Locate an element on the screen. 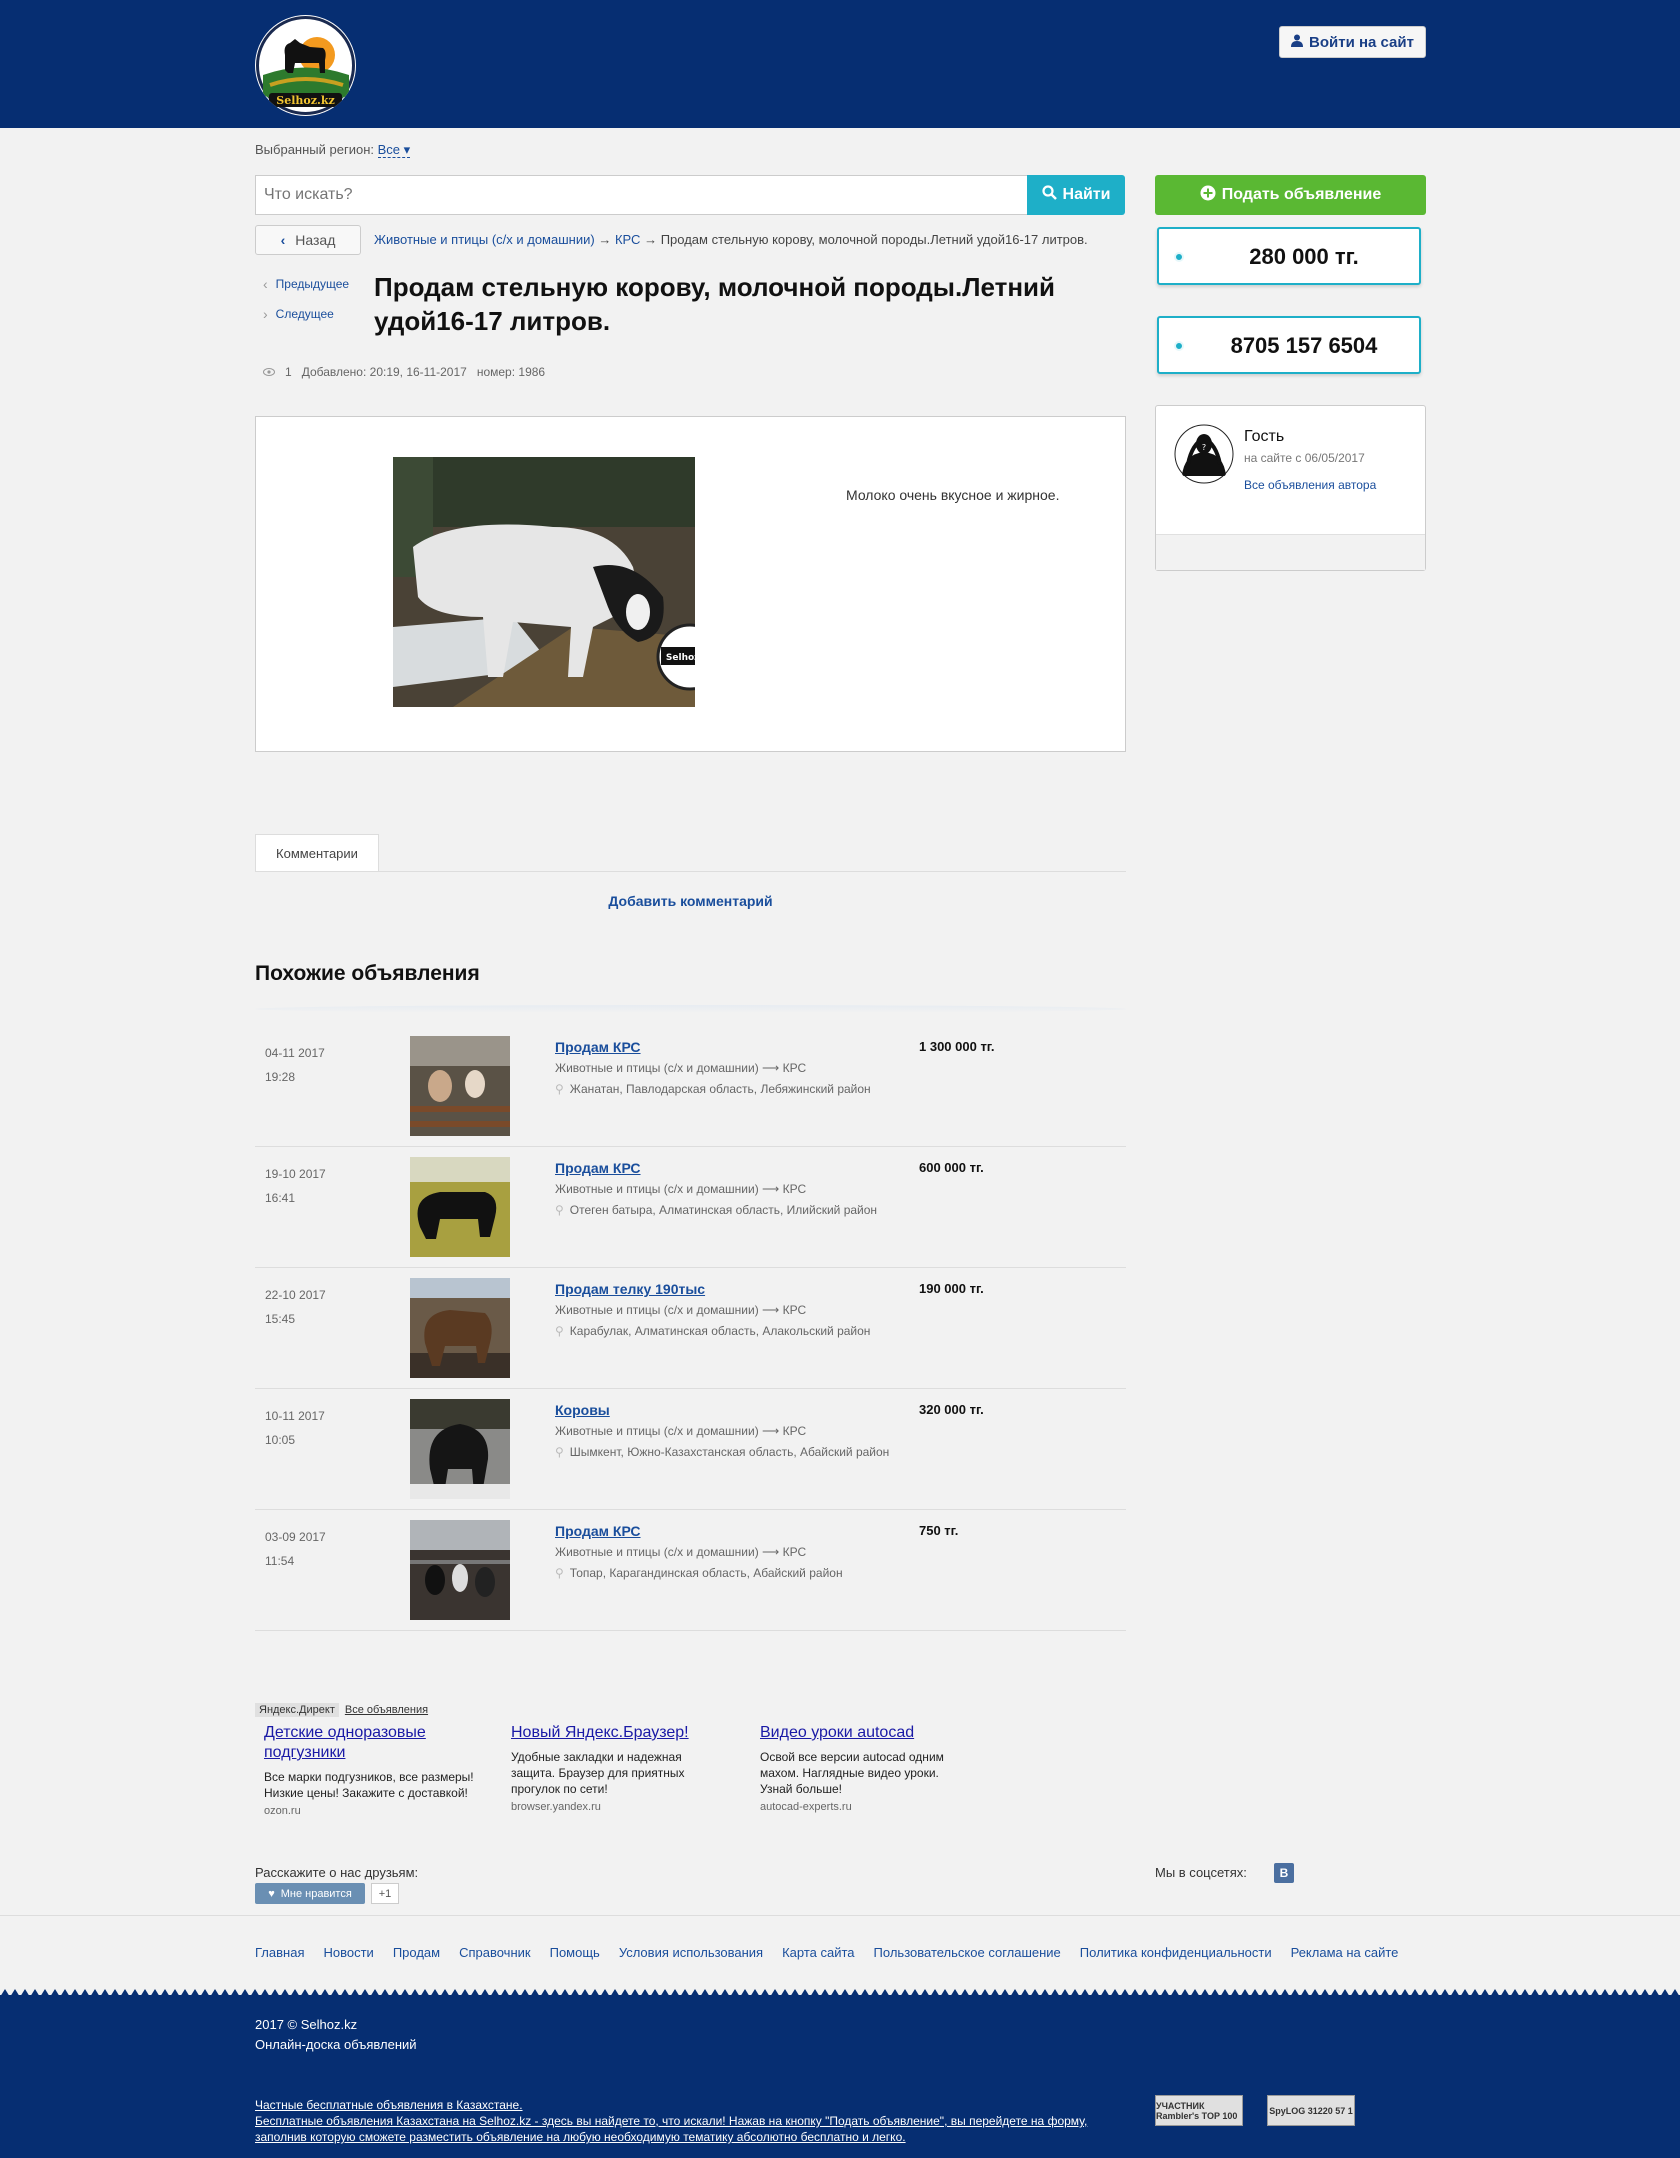  footer-link-sell: Продам is located at coordinates (416, 1952).